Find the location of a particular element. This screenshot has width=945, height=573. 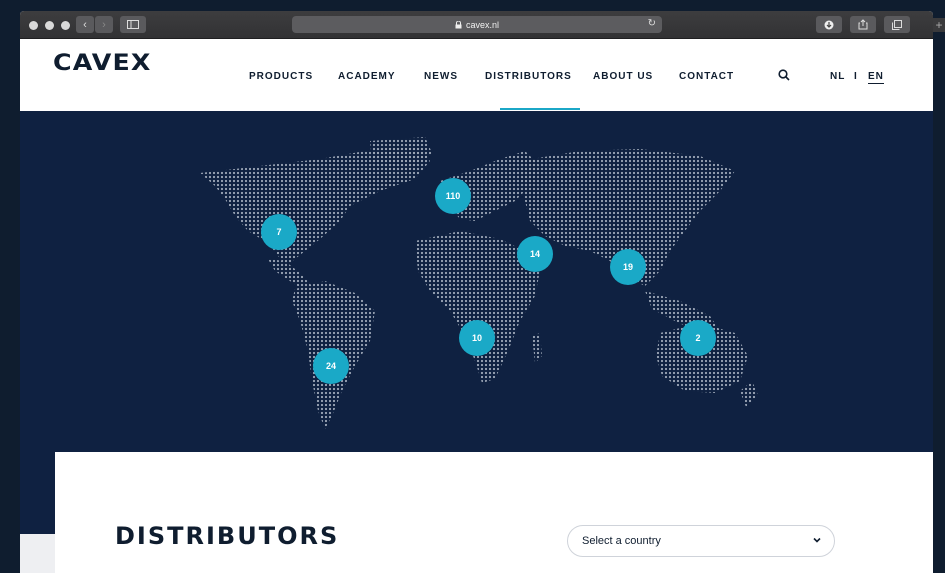

central-america-landmass is located at coordinates (290, 275).